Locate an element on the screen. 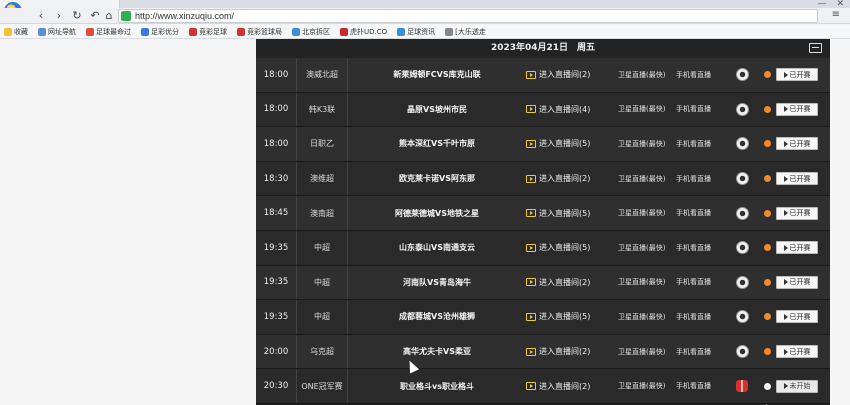 This screenshot has width=850, height=405. bookmark-6: 虎扑UD.CO is located at coordinates (363, 32).